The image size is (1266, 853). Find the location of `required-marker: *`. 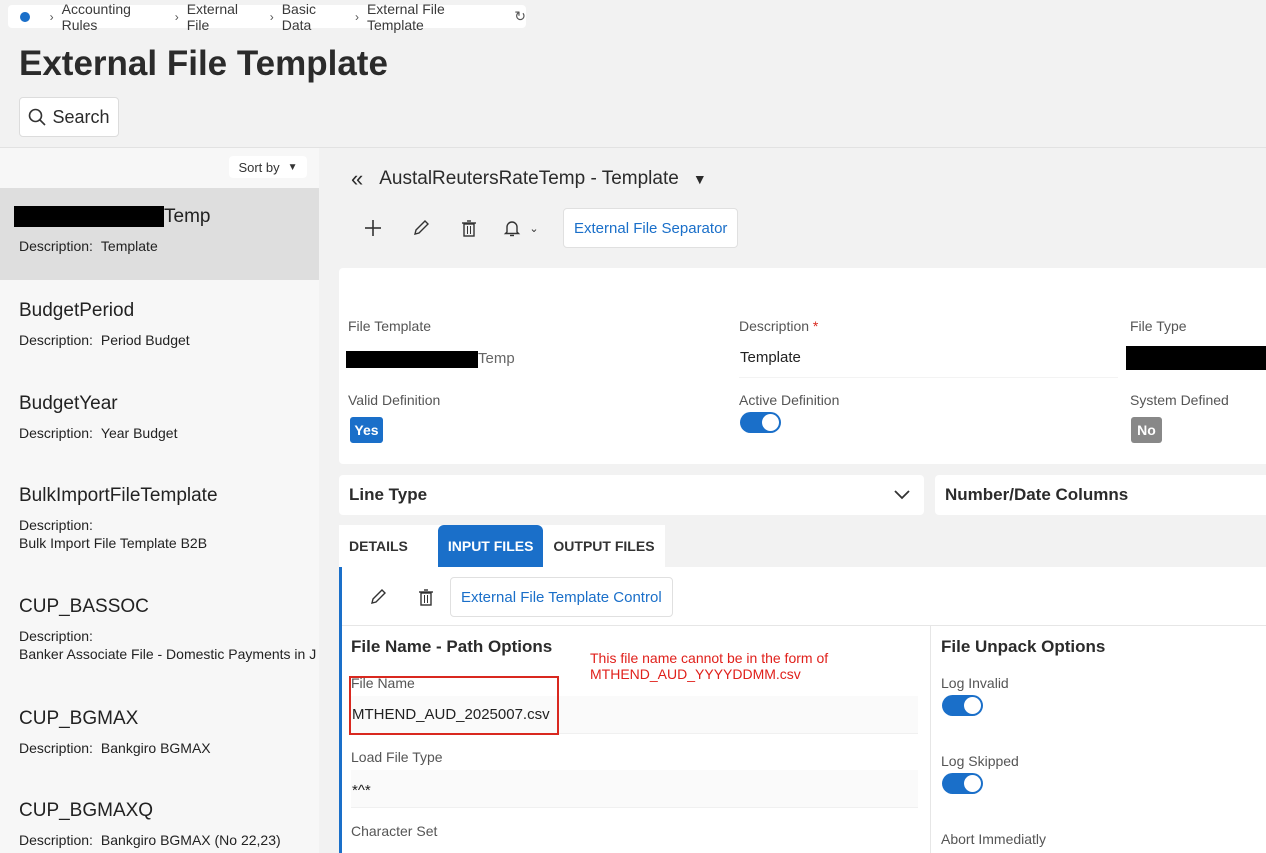

required-marker: * is located at coordinates (815, 326).